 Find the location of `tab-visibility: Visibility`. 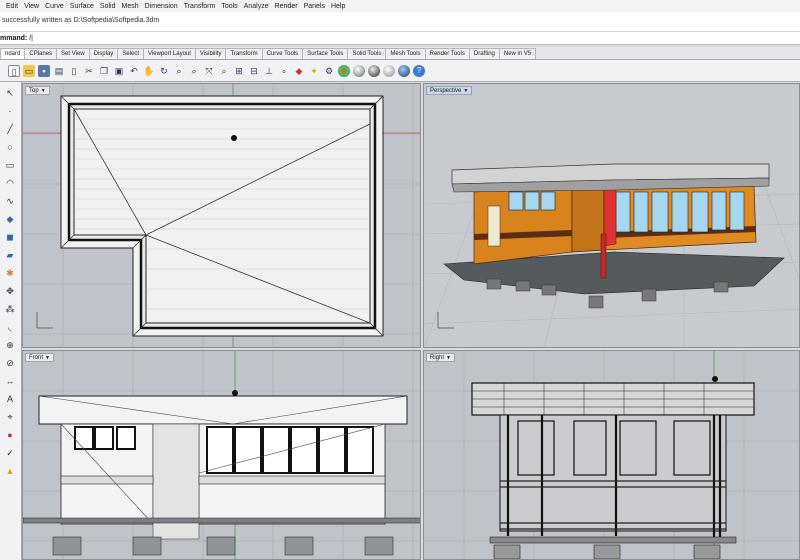

tab-visibility: Visibility is located at coordinates (210, 53).